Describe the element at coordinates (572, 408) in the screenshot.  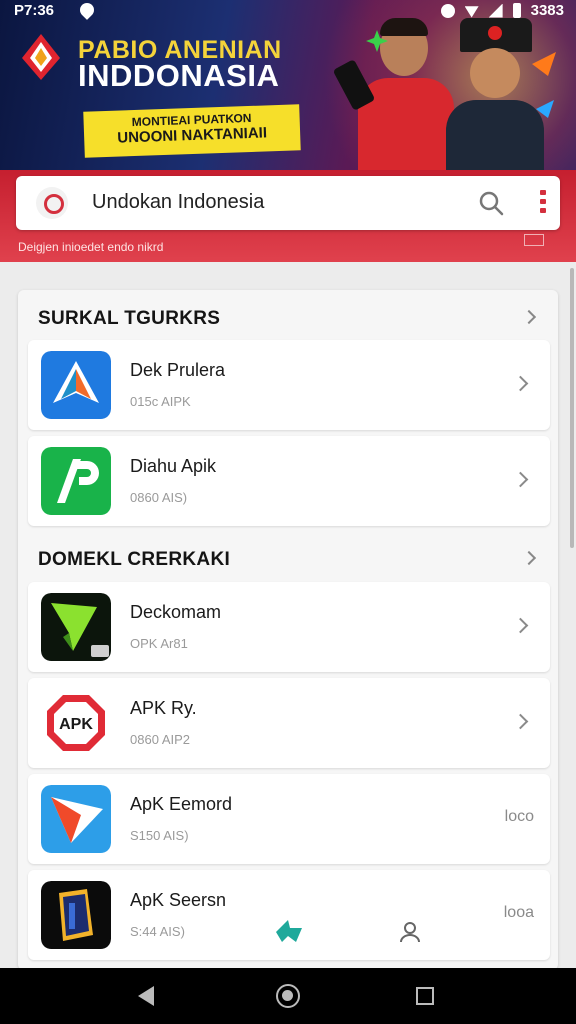
I see `scrollbar` at that location.